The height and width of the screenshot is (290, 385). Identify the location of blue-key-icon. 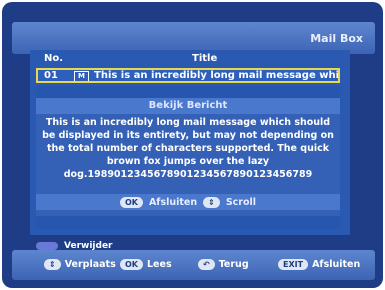
(47, 246).